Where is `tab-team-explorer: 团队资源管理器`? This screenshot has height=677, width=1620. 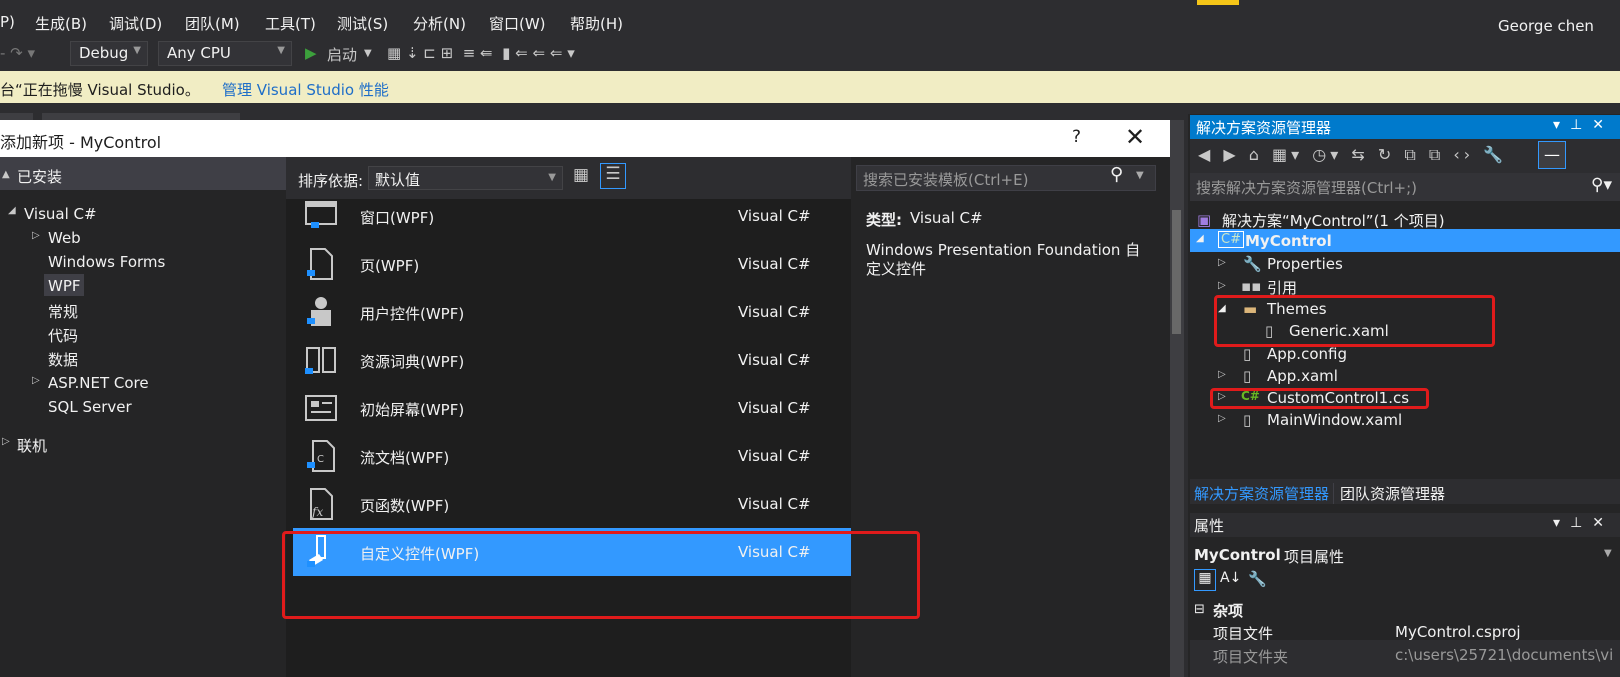
tab-team-explorer: 团队资源管理器 is located at coordinates (1389, 493).